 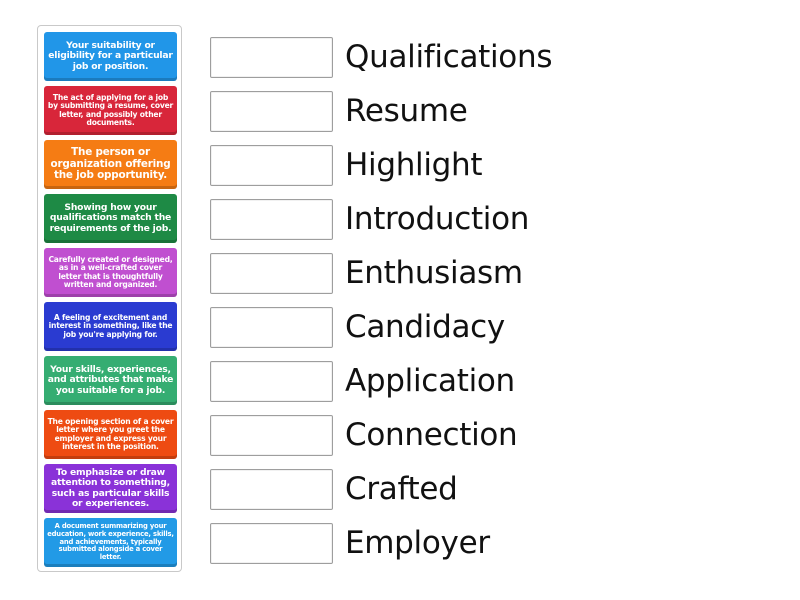 I want to click on term-label: Qualifications, so click(x=449, y=56).